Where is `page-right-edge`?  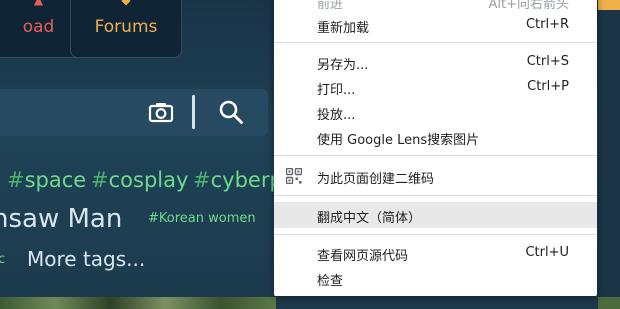
page-right-edge is located at coordinates (609, 154).